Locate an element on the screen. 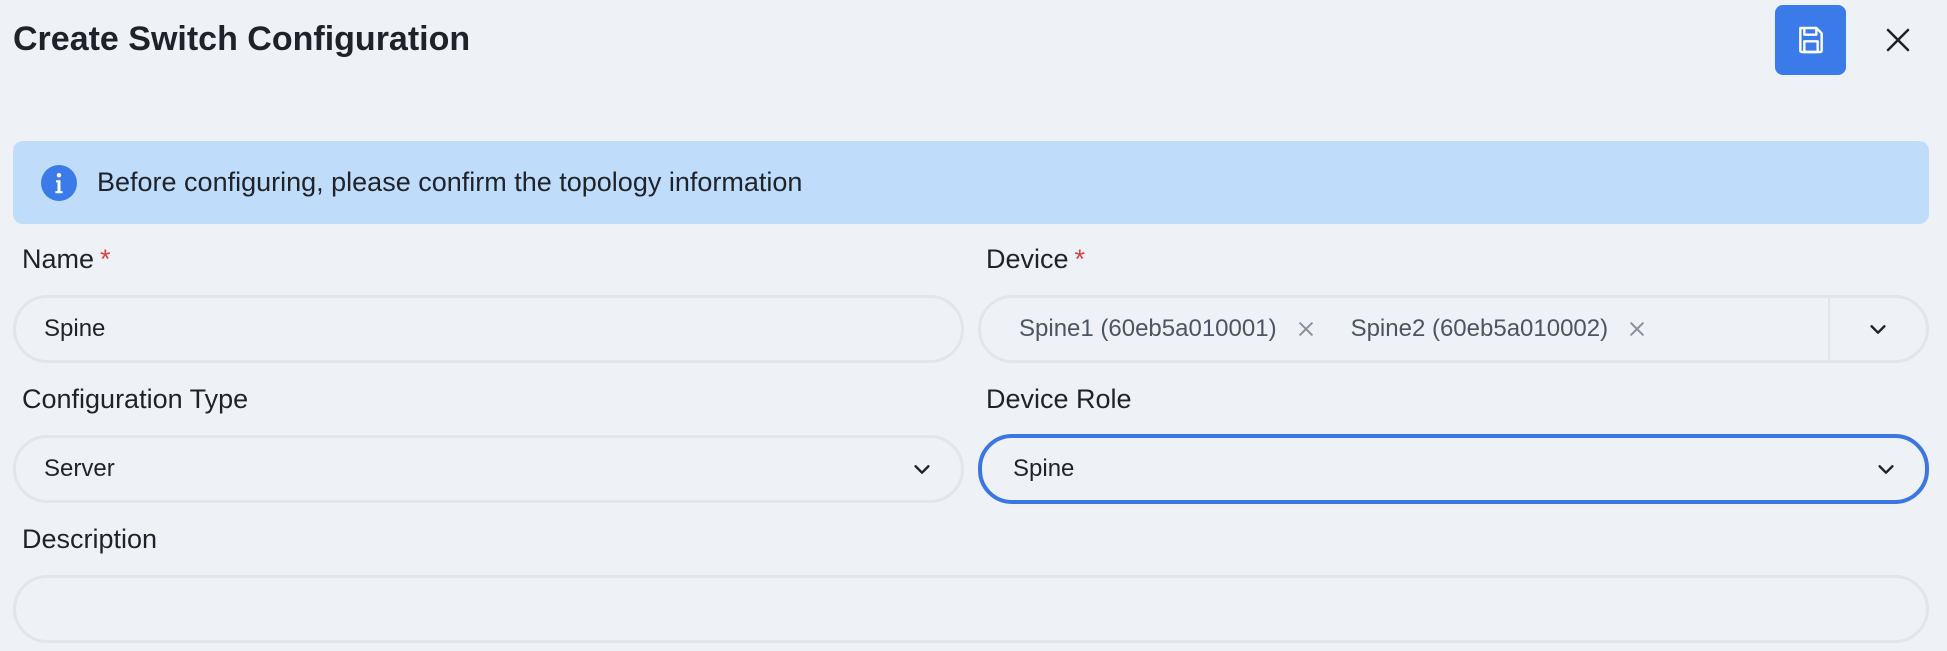 The width and height of the screenshot is (1947, 651). configuration-type-value: Server is located at coordinates (79, 468).